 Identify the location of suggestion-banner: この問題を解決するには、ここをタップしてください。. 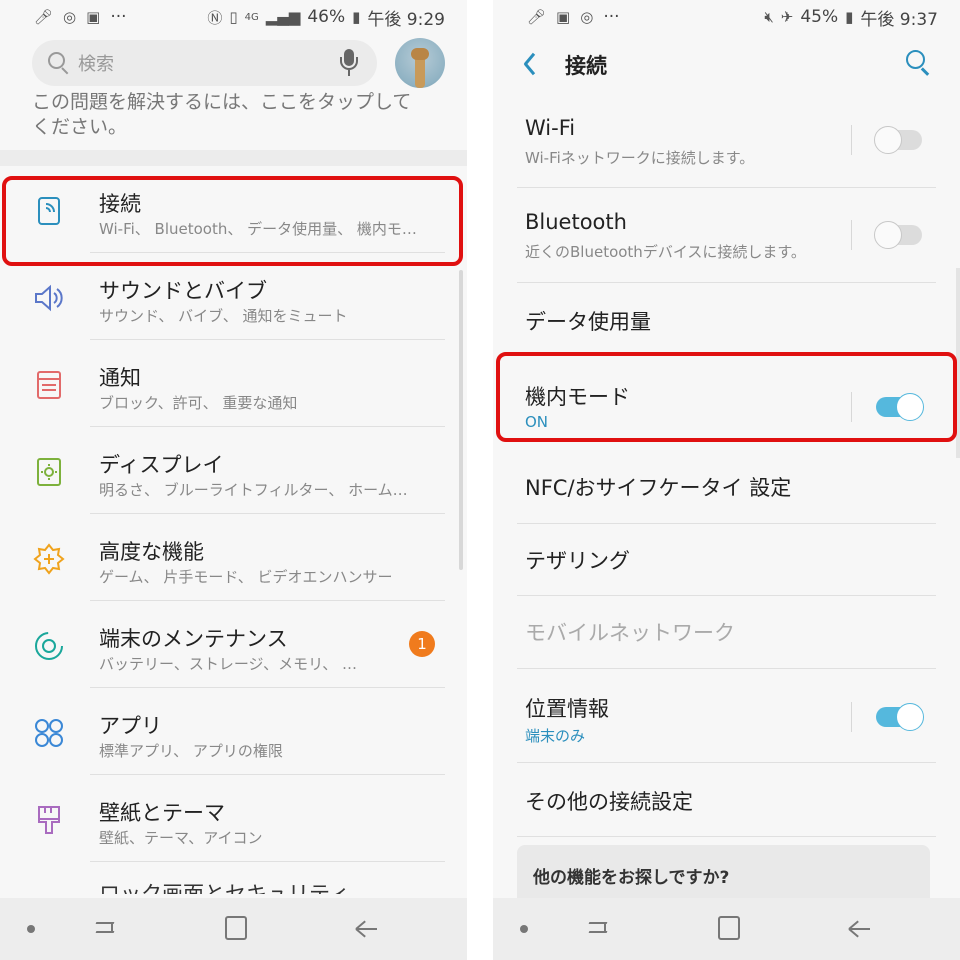
(229, 115).